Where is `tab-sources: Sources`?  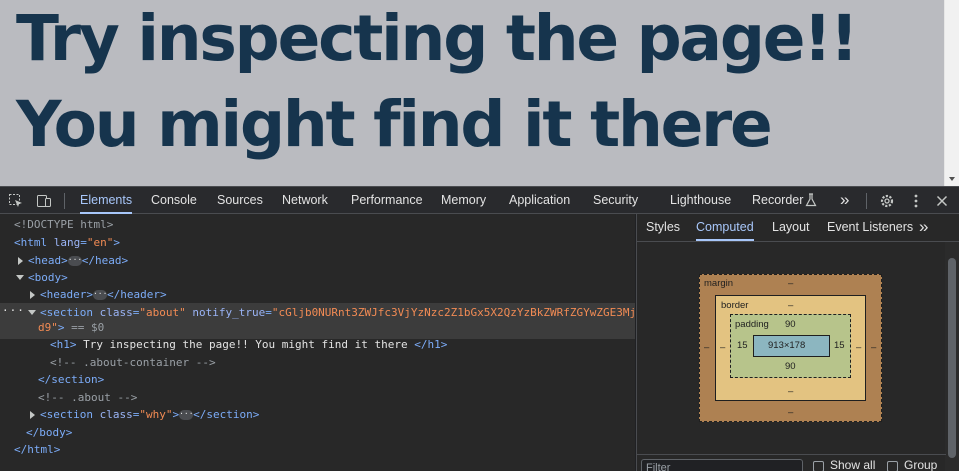 tab-sources: Sources is located at coordinates (240, 200).